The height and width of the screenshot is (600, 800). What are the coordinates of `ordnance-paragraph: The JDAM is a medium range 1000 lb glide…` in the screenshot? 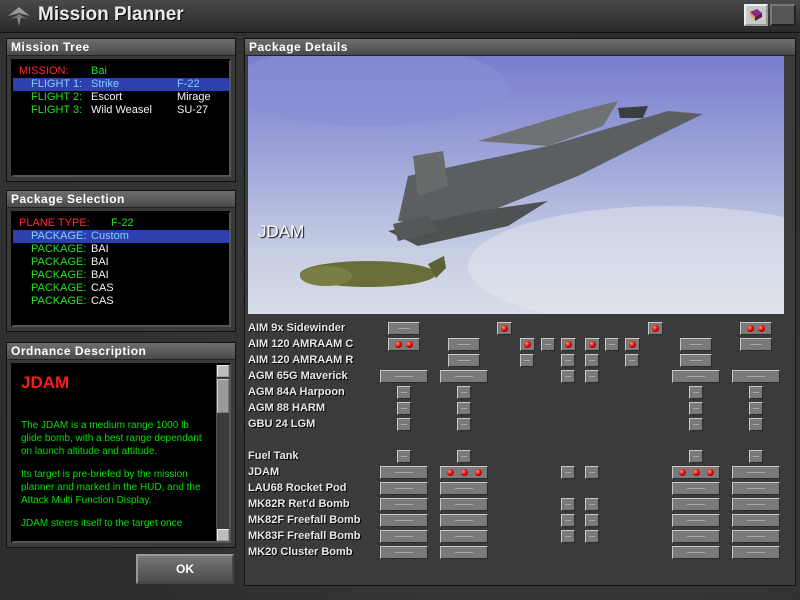 It's located at (111, 438).